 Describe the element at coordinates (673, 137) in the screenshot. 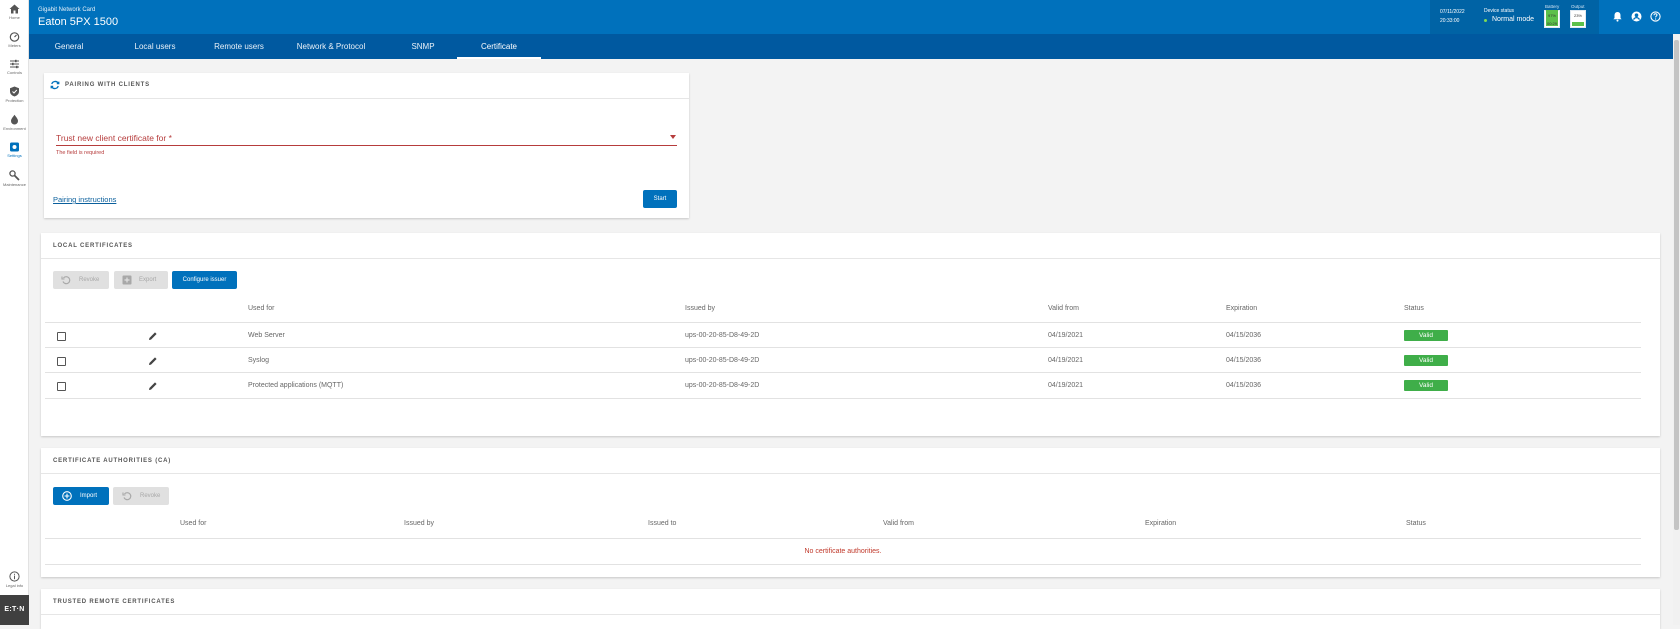

I see `chevron-down-icon` at that location.